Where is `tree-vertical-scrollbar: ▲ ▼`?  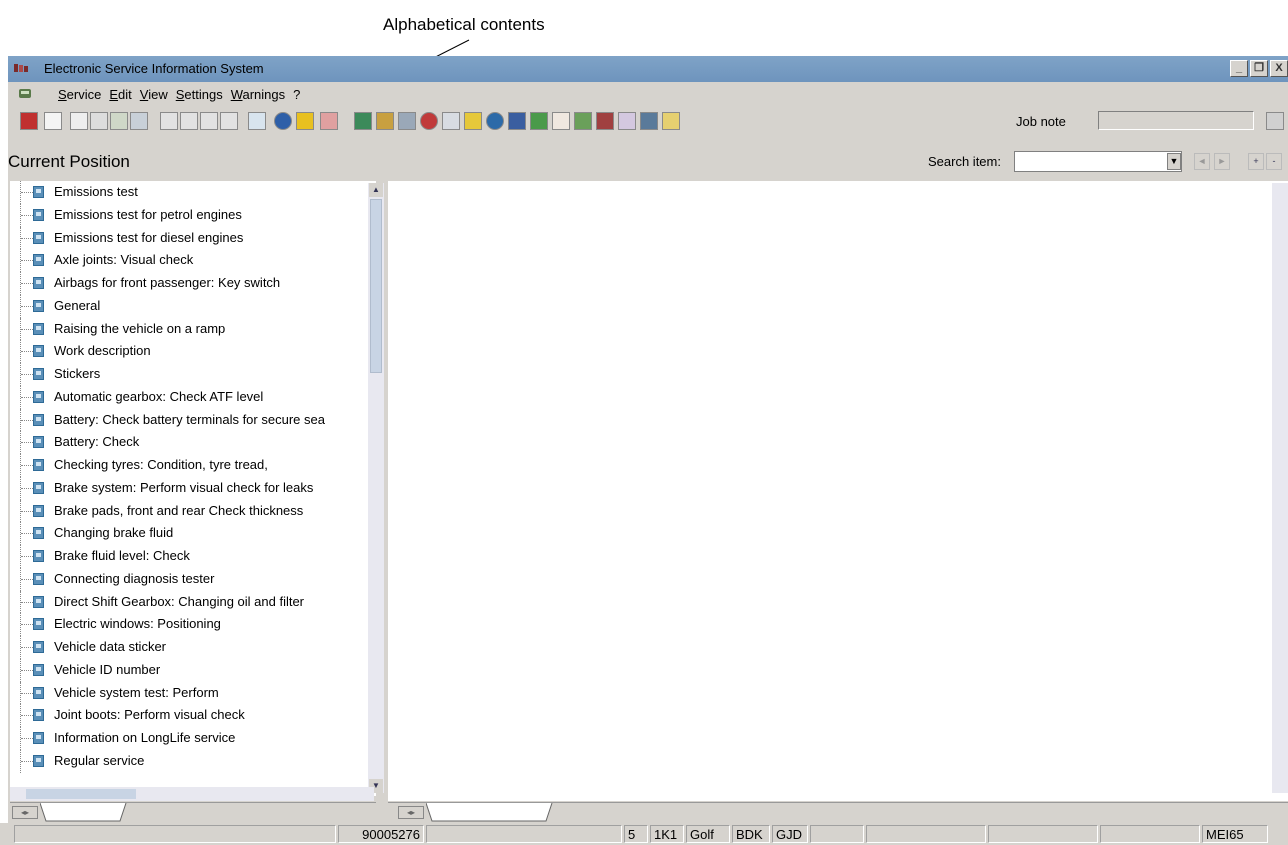 tree-vertical-scrollbar: ▲ ▼ is located at coordinates (376, 488).